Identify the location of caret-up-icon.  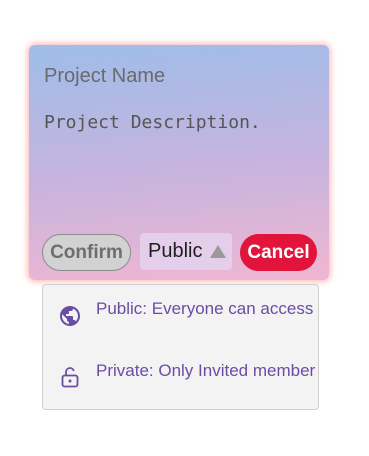
(218, 251).